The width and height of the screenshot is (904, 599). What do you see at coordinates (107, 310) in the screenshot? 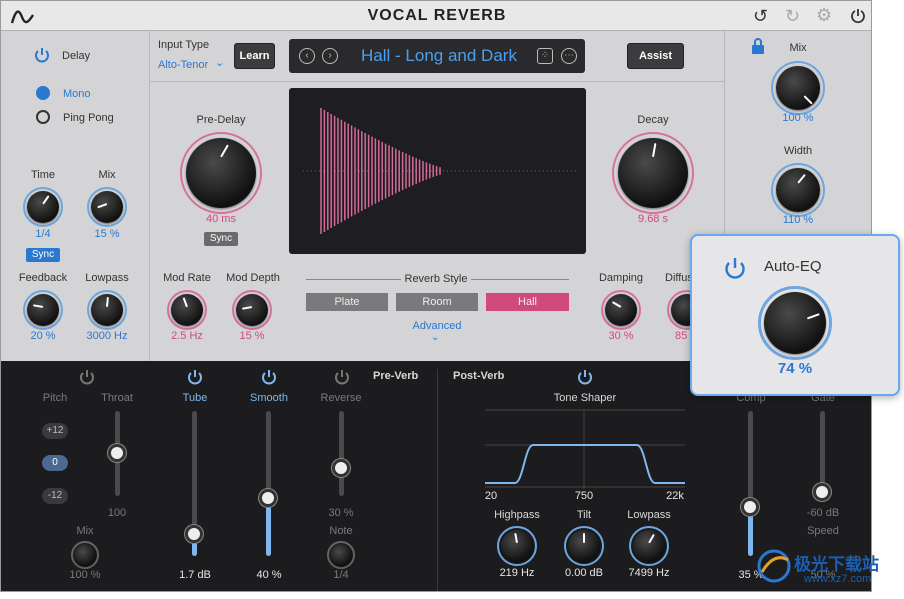
I see `delay-lowpass-knob` at bounding box center [107, 310].